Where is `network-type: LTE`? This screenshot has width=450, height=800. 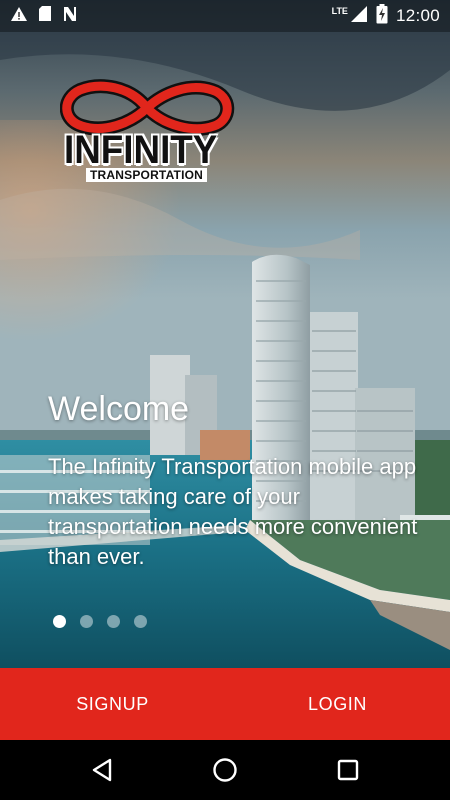 network-type: LTE is located at coordinates (339, 11).